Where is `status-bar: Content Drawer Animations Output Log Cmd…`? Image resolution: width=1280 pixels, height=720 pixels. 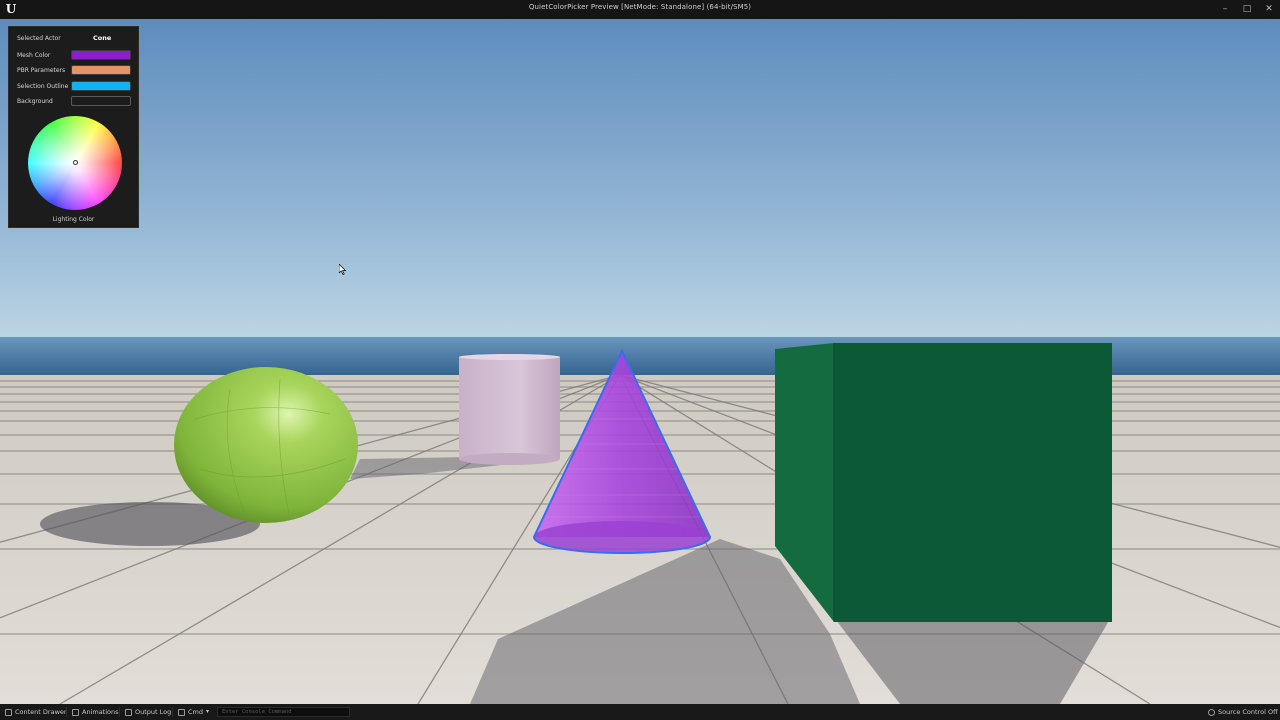 status-bar: Content Drawer Animations Output Log Cmd… is located at coordinates (640, 712).